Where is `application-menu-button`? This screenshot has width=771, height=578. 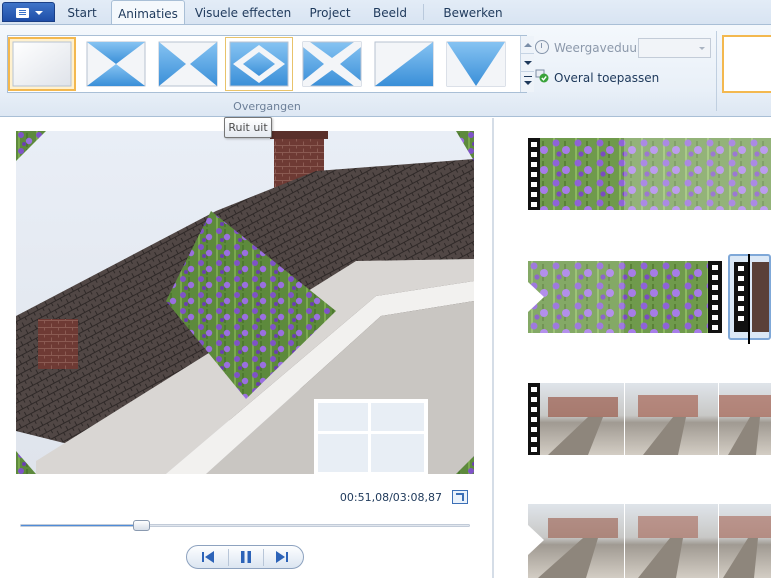 application-menu-button is located at coordinates (28, 12).